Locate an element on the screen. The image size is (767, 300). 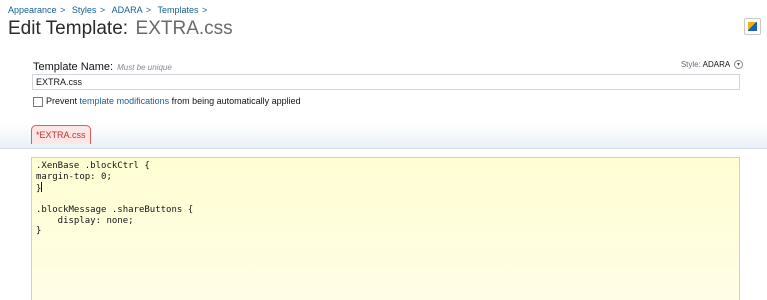
template-name-input is located at coordinates (386, 82).